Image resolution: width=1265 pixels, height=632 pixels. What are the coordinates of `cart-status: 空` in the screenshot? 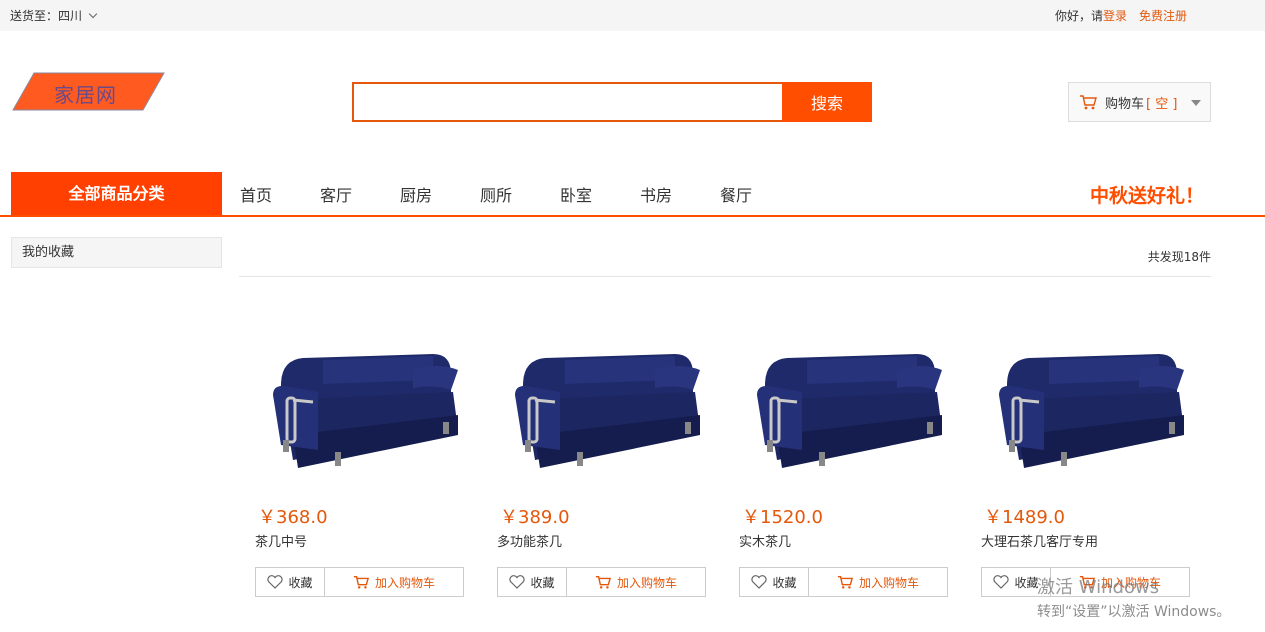 It's located at (1162, 104).